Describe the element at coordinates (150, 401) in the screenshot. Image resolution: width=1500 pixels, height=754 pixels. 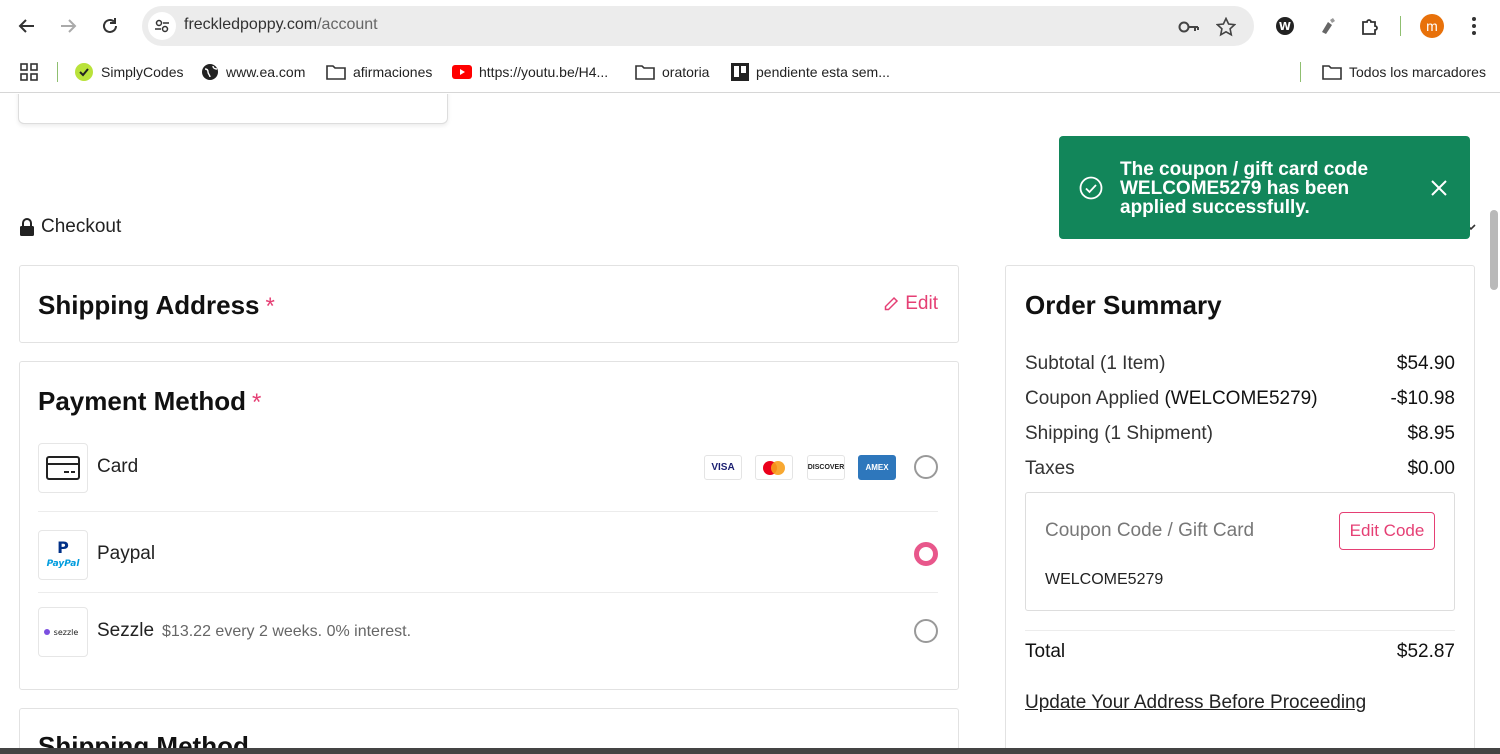
I see `payment-method-title: Payment Method *` at that location.